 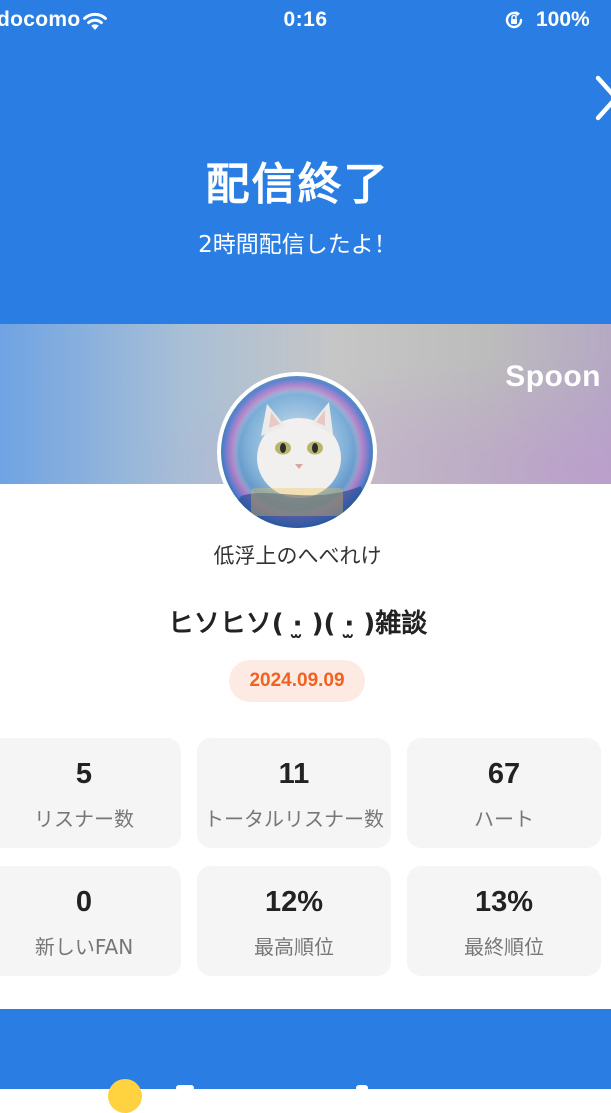 What do you see at coordinates (90, 793) in the screenshot?
I see `stat-card-listeners: 5 リスナー数` at bounding box center [90, 793].